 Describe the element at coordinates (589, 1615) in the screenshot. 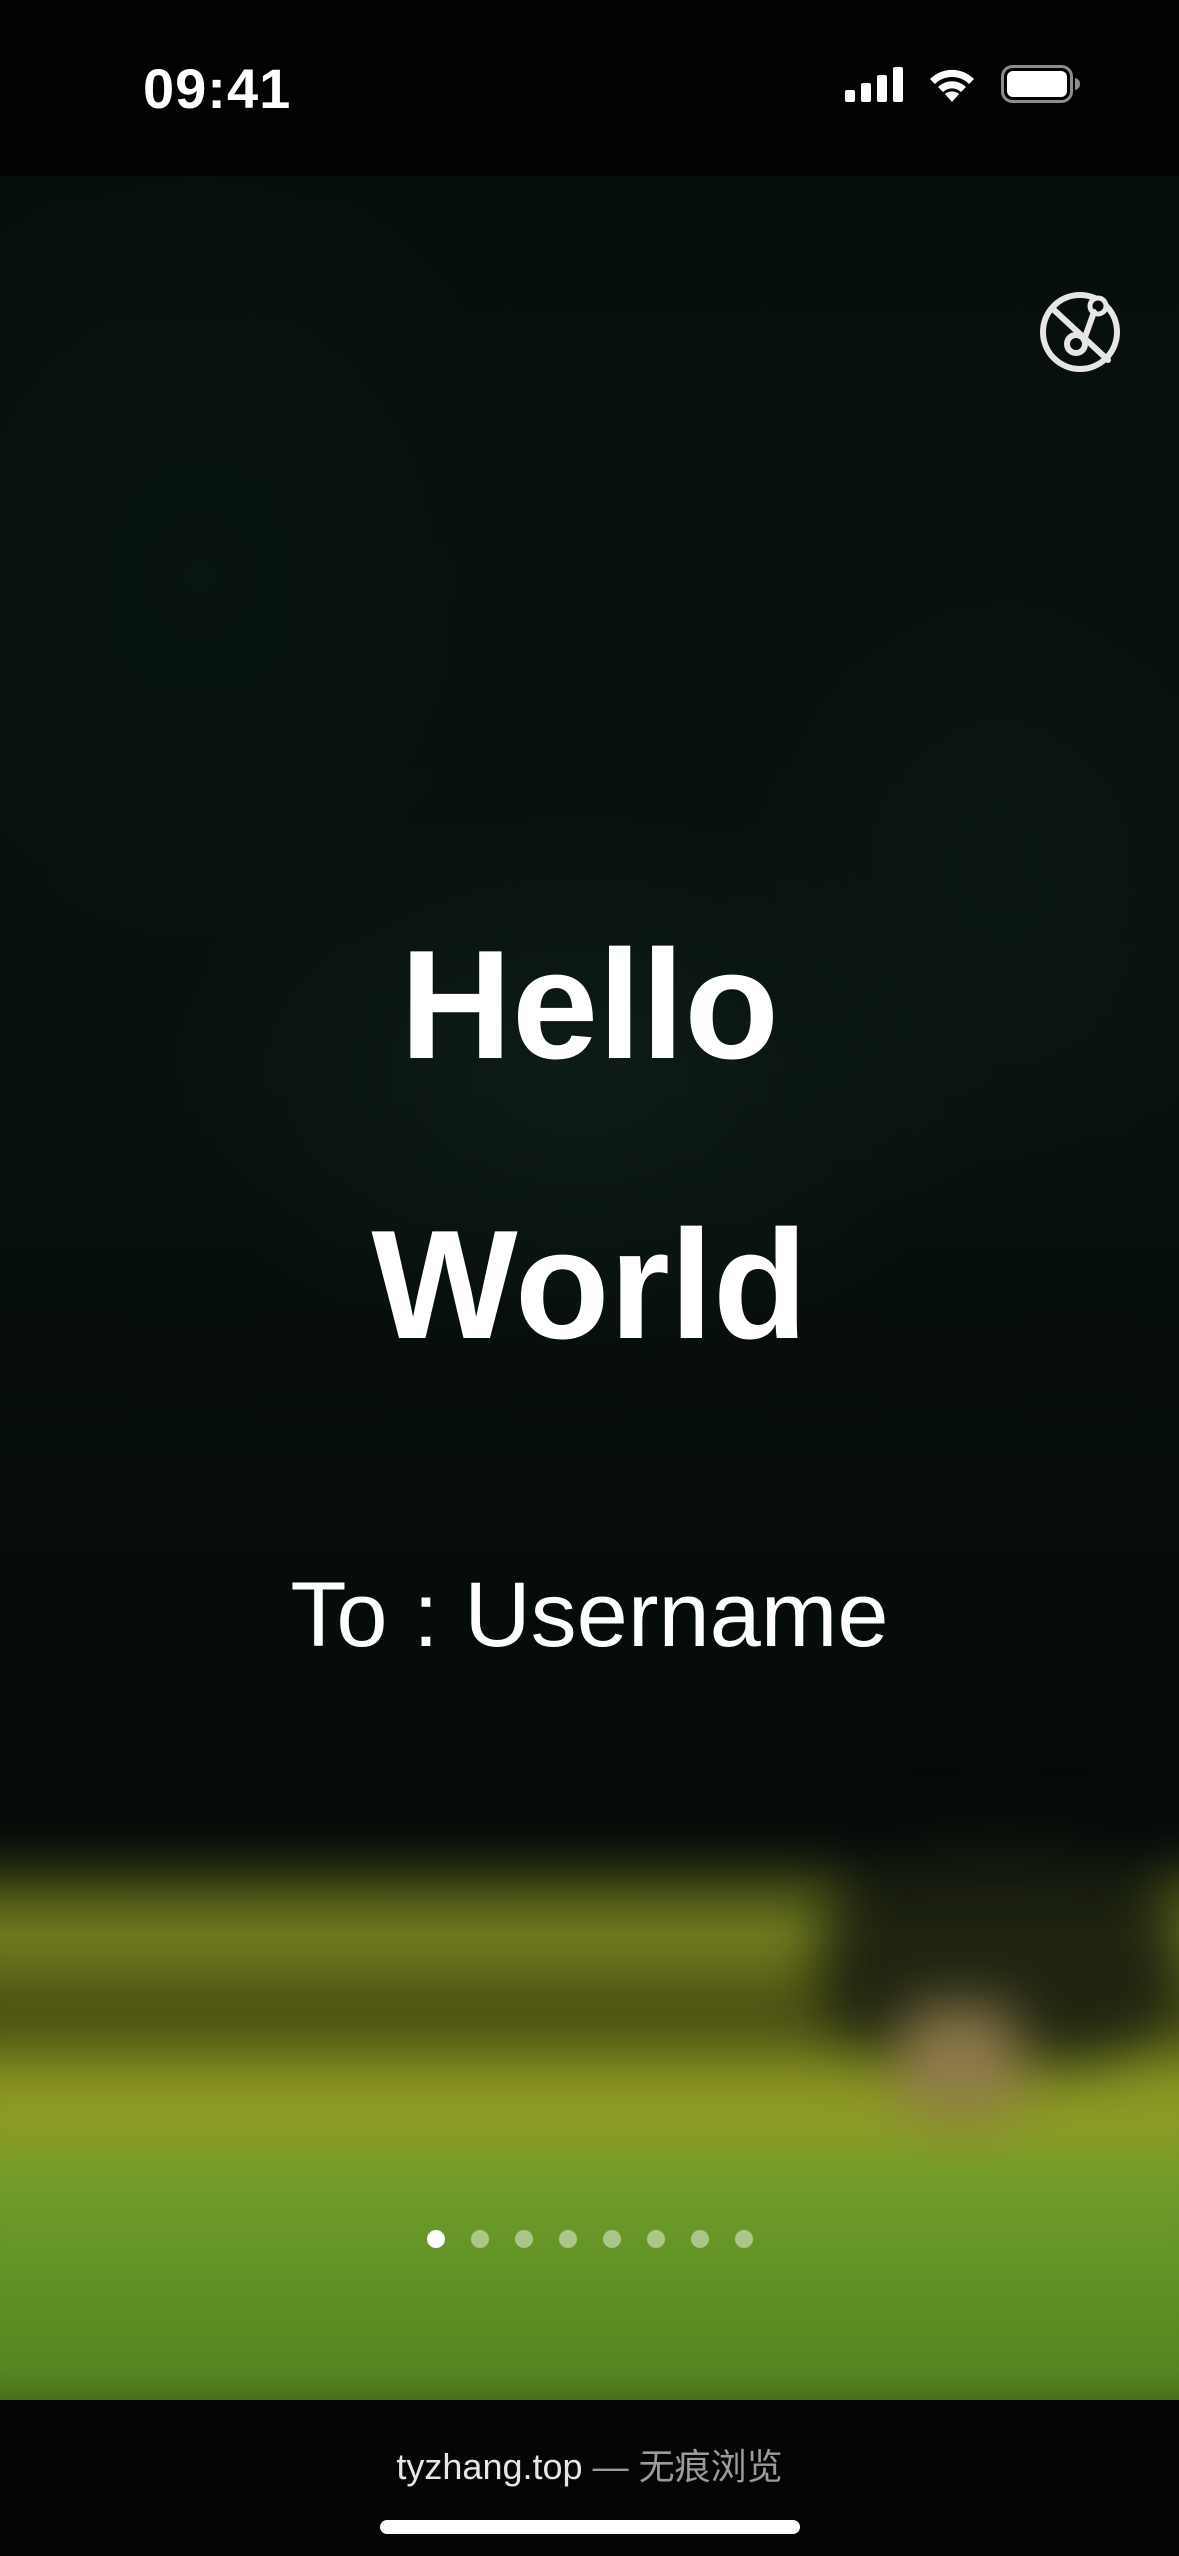

I see `recipient-label: To : Username` at that location.